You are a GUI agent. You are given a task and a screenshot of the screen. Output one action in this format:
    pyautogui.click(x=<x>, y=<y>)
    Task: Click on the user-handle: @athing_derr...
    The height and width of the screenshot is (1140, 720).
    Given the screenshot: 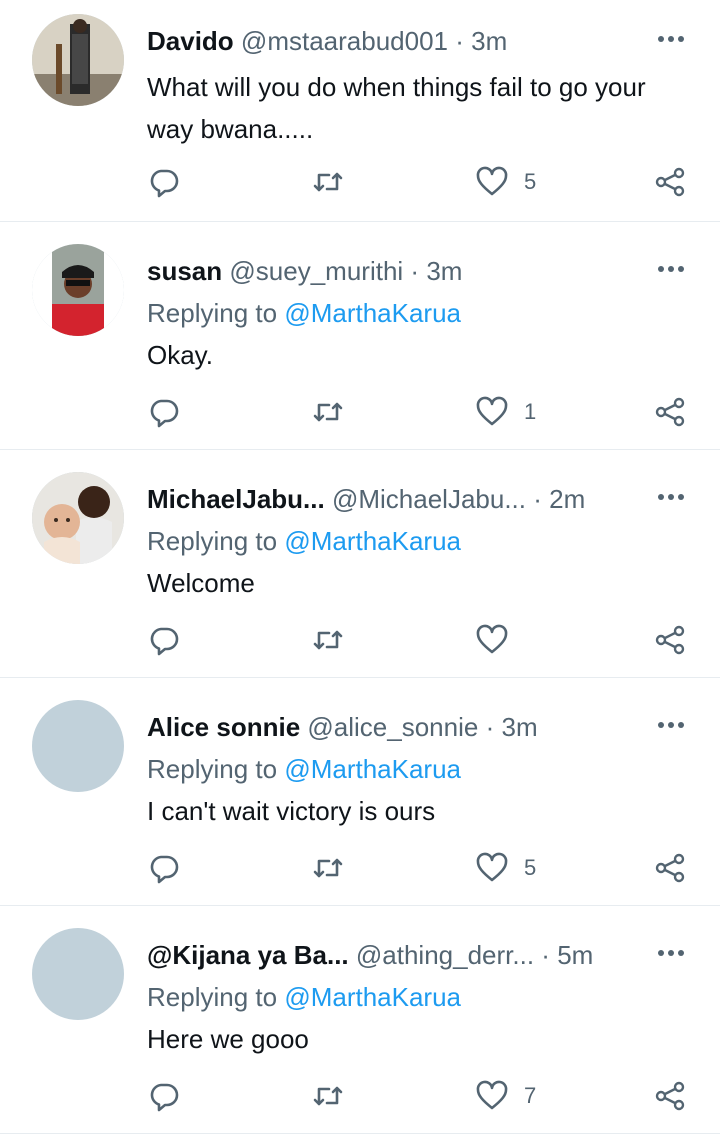 What is the action you would take?
    pyautogui.click(x=445, y=955)
    